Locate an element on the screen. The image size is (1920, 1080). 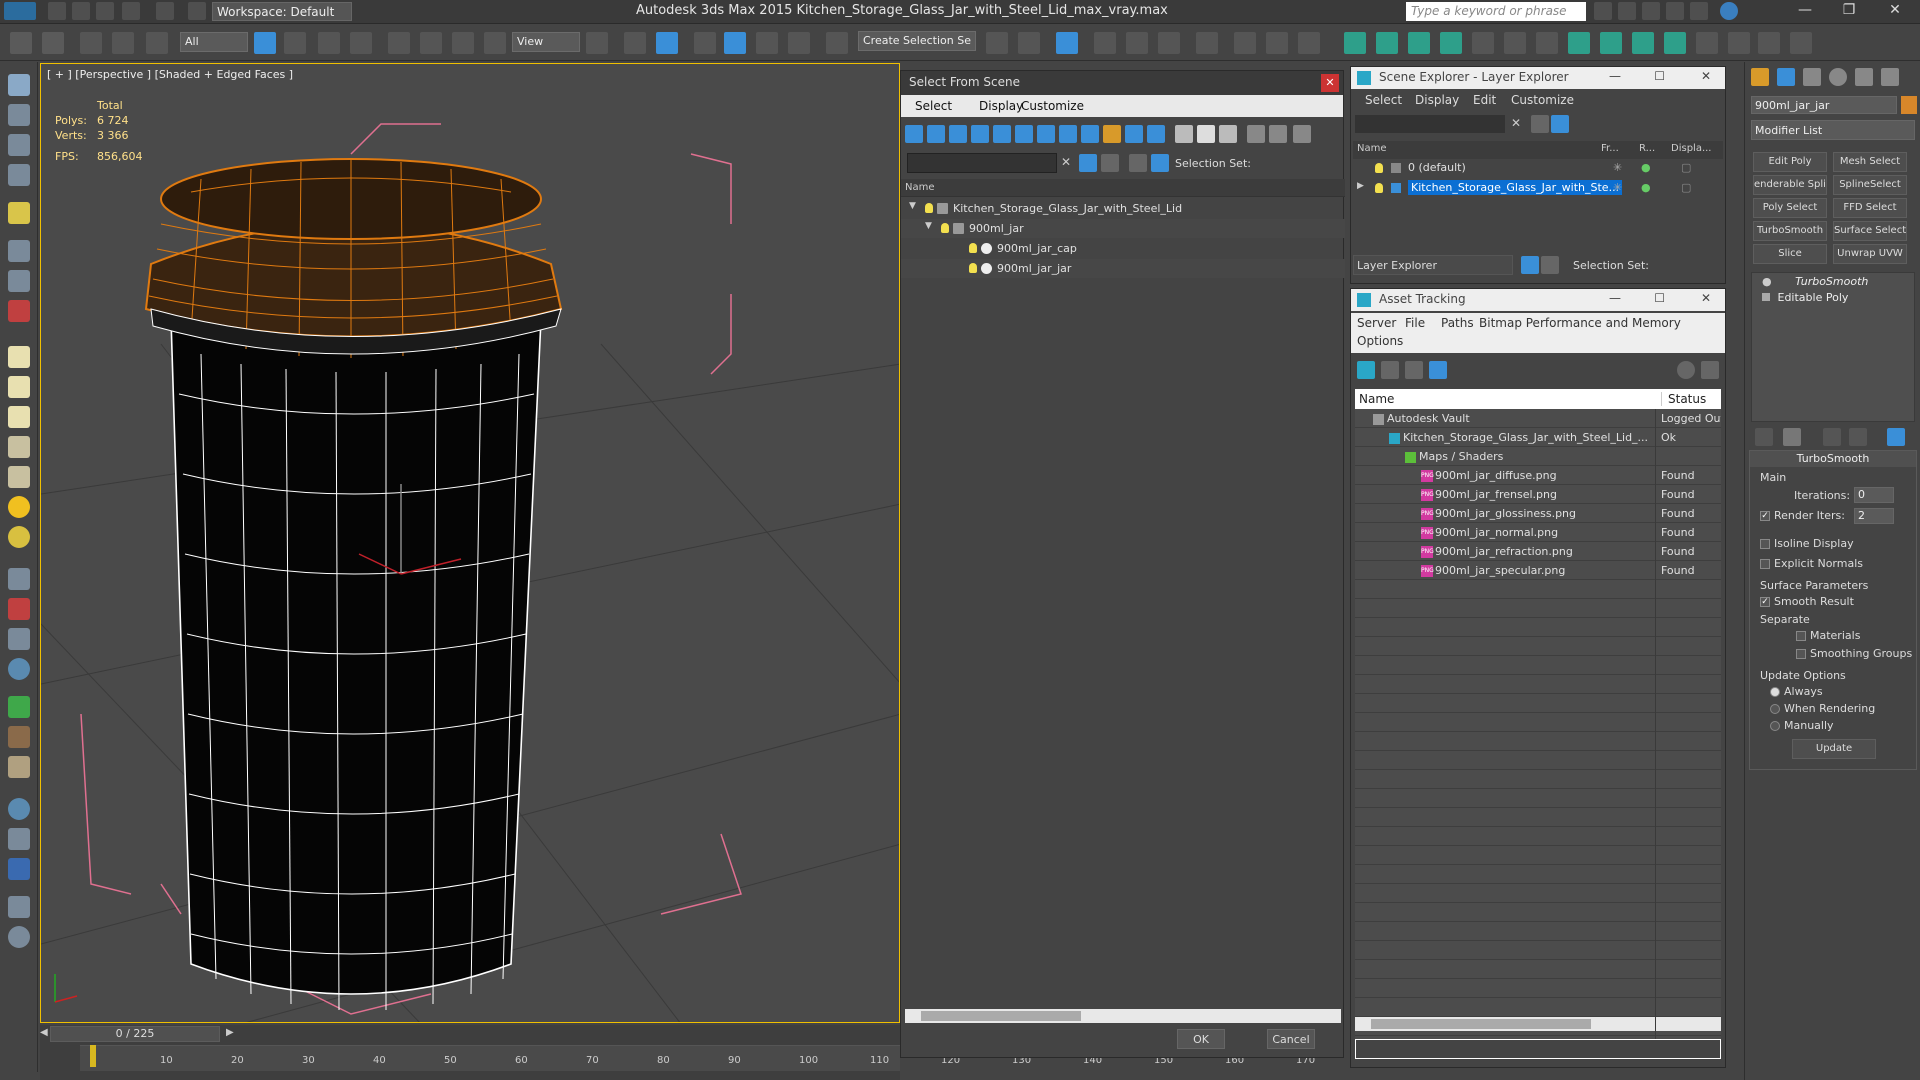
vray-light-icon is located at coordinates (1355, 43).